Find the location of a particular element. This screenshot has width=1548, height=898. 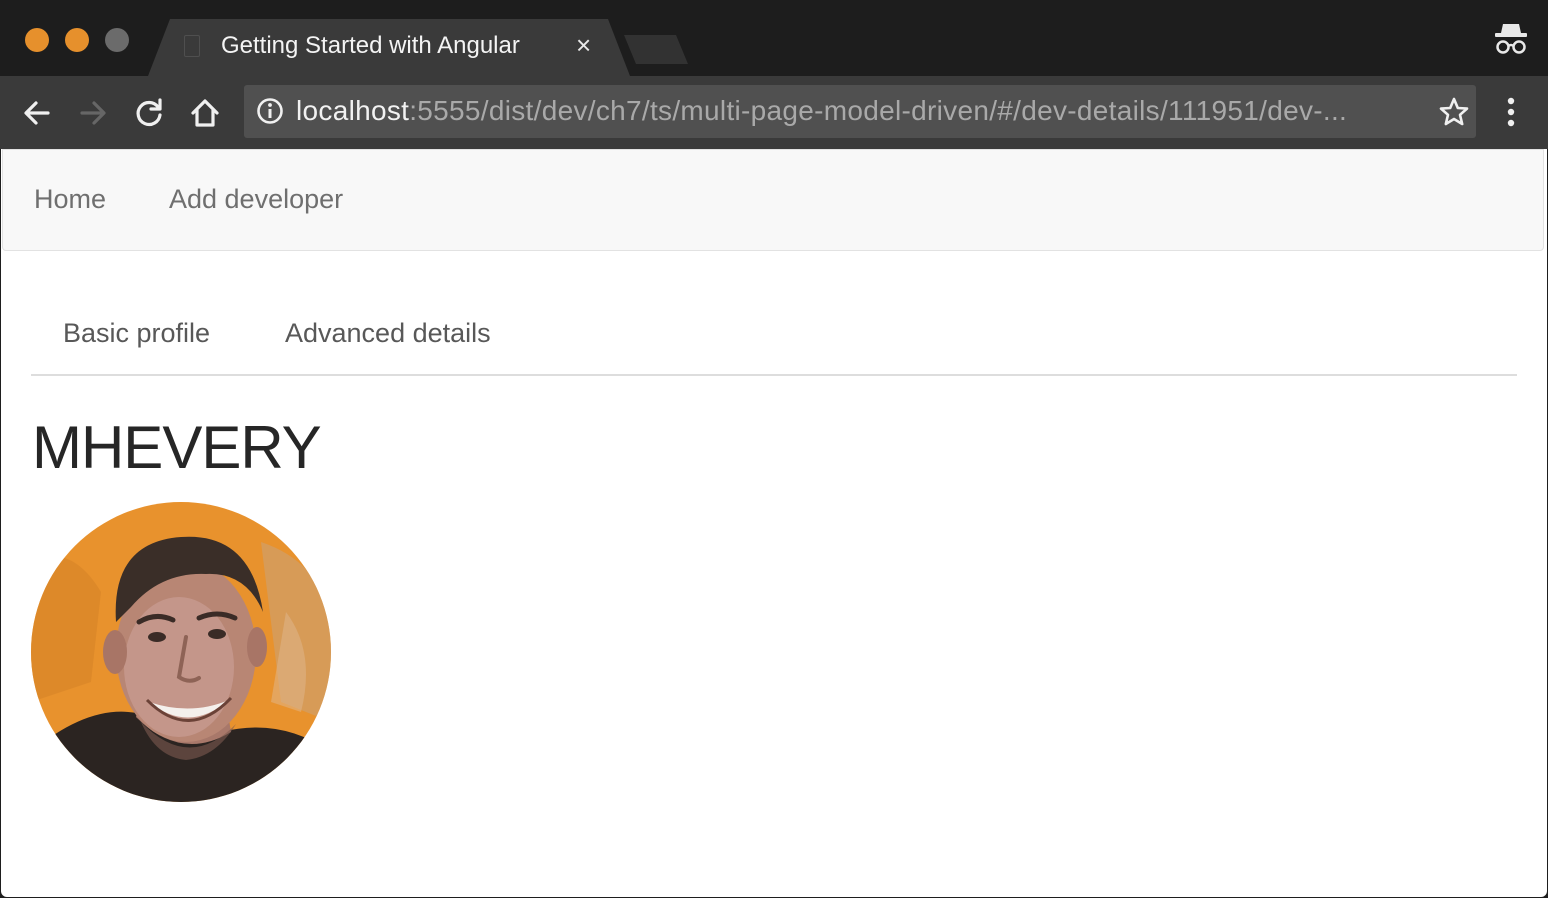

tab-basic-profile: Basic profile is located at coordinates (136, 333).